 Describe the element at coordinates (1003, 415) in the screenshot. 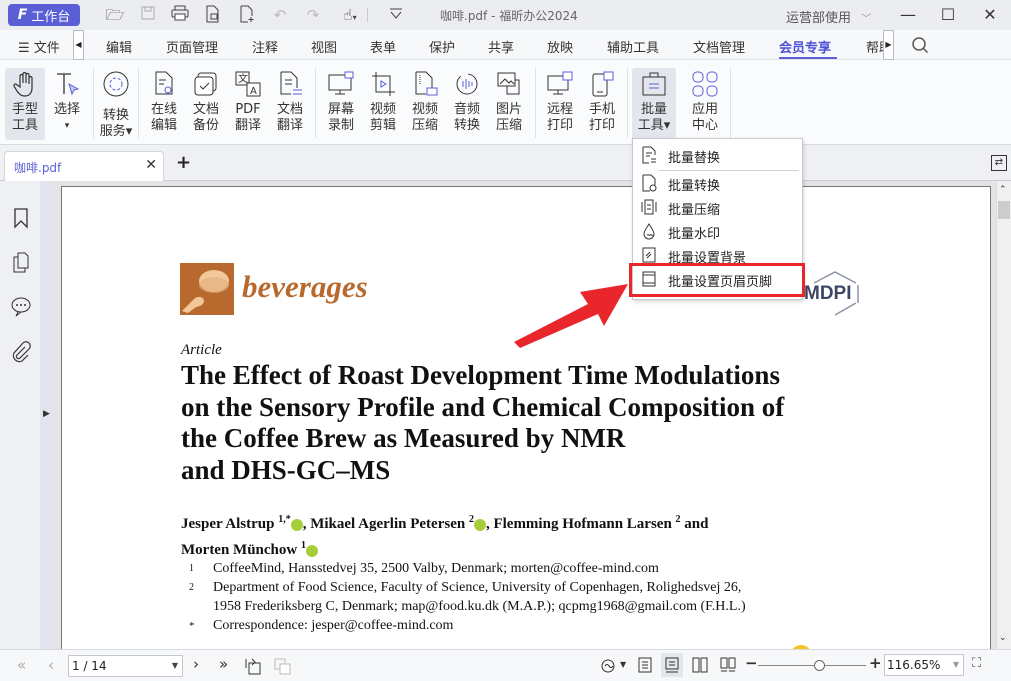

I see `vertical-scrollbar: ⌃ ⌄` at that location.